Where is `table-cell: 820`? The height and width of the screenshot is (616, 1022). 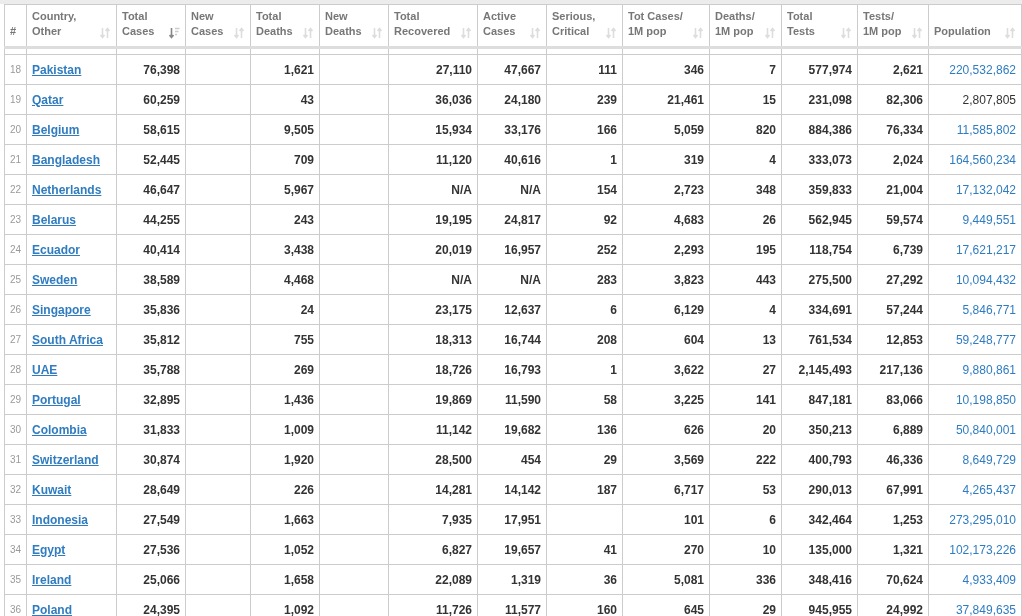
table-cell: 820 is located at coordinates (745, 129).